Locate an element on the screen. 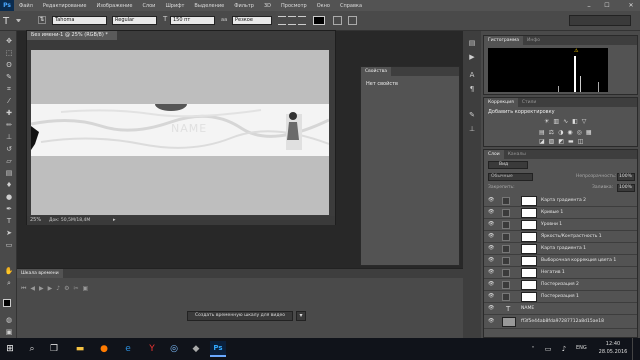 Image resolution: width=640 pixels, height=360 pixels. tool-preset-arrow-icon is located at coordinates (18, 21).